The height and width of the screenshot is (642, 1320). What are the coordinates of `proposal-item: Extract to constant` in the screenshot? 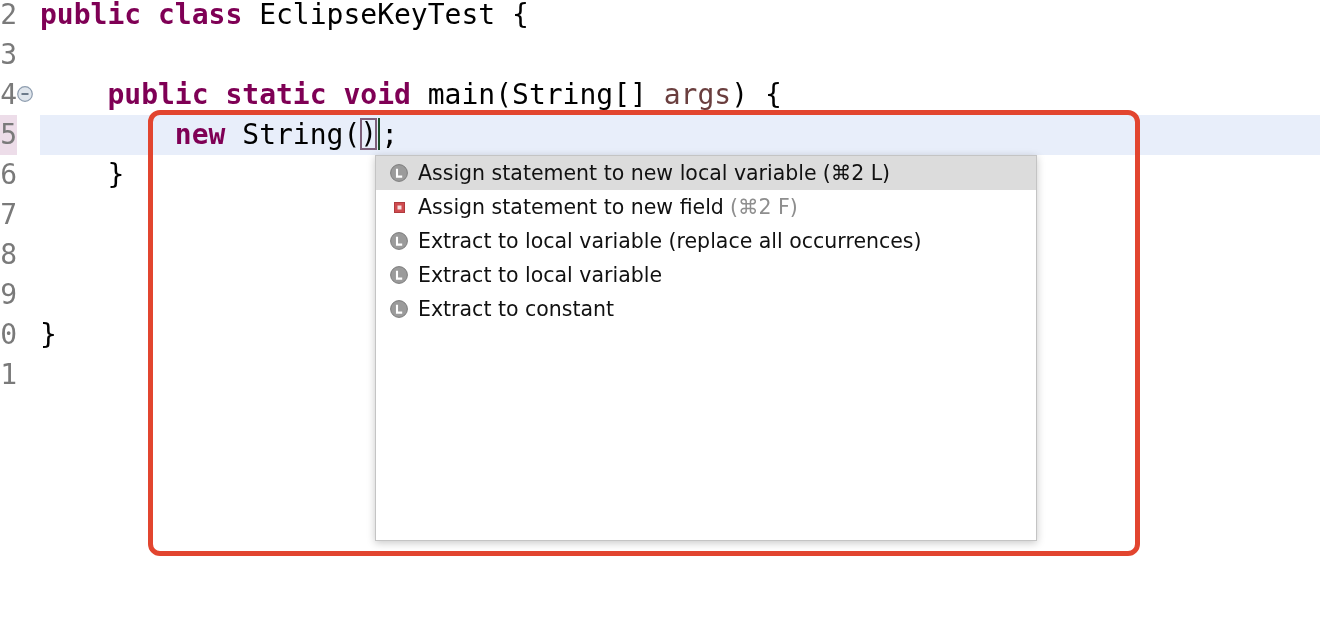 It's located at (706, 309).